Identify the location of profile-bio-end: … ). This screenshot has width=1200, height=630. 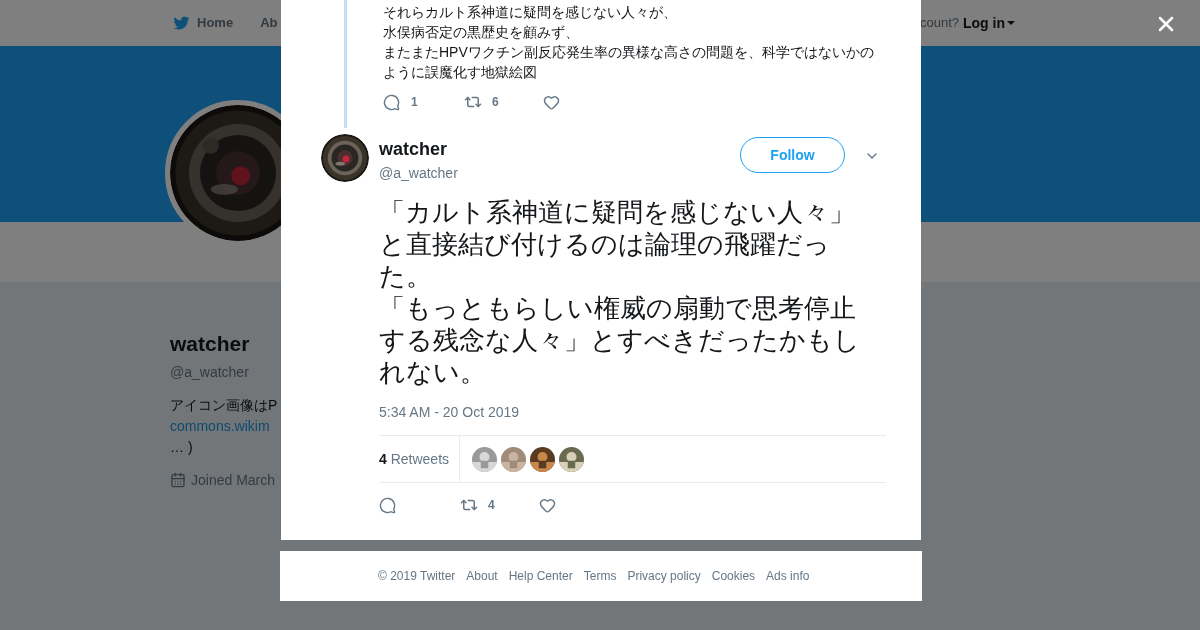
(182, 447).